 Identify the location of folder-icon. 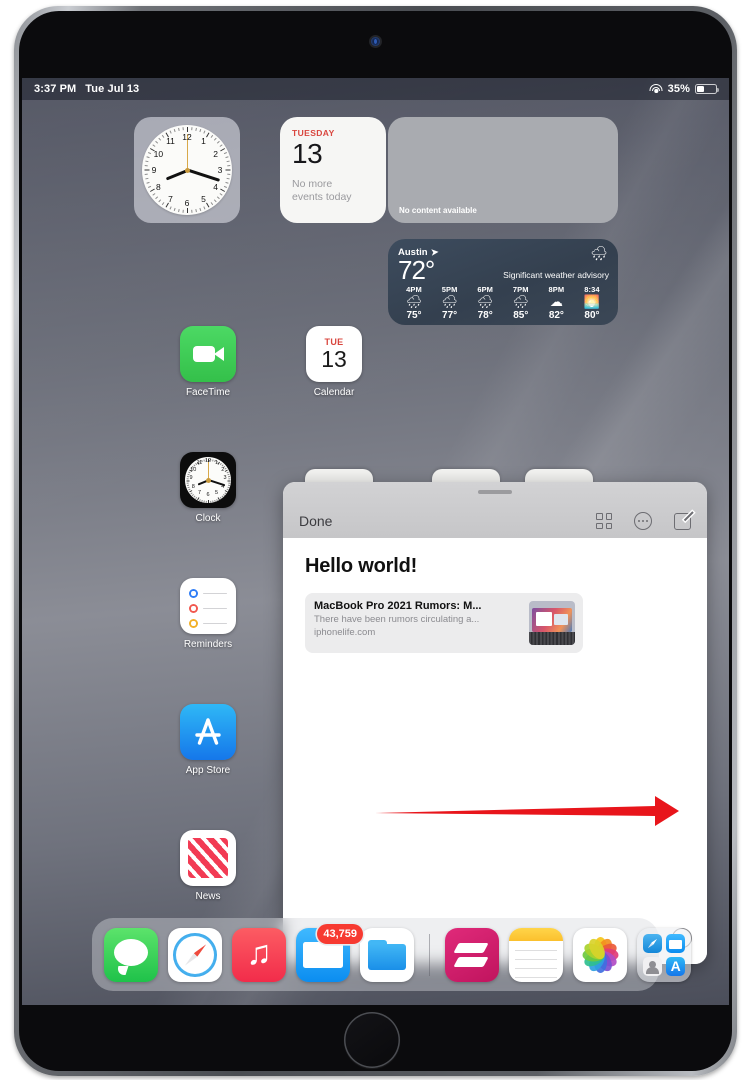
(664, 954).